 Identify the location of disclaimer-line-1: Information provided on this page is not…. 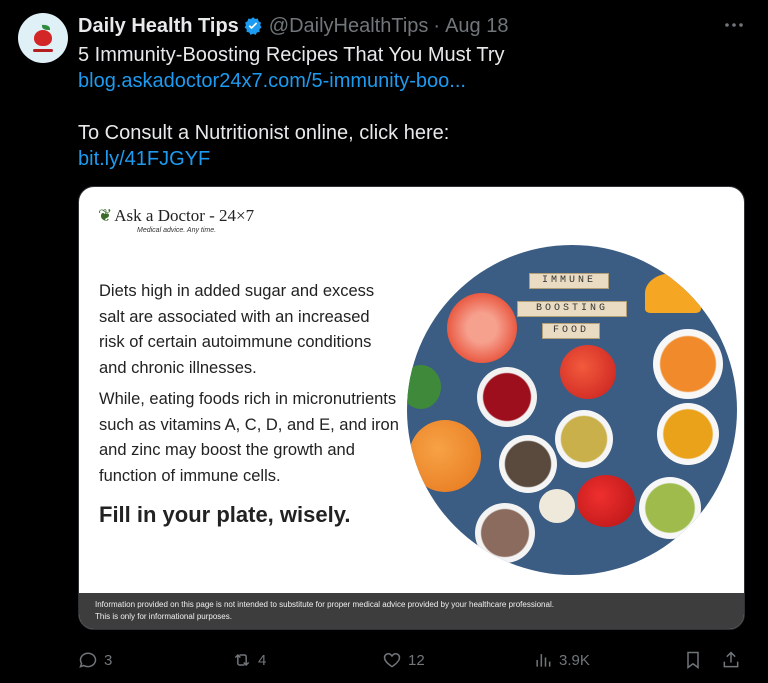
(324, 604).